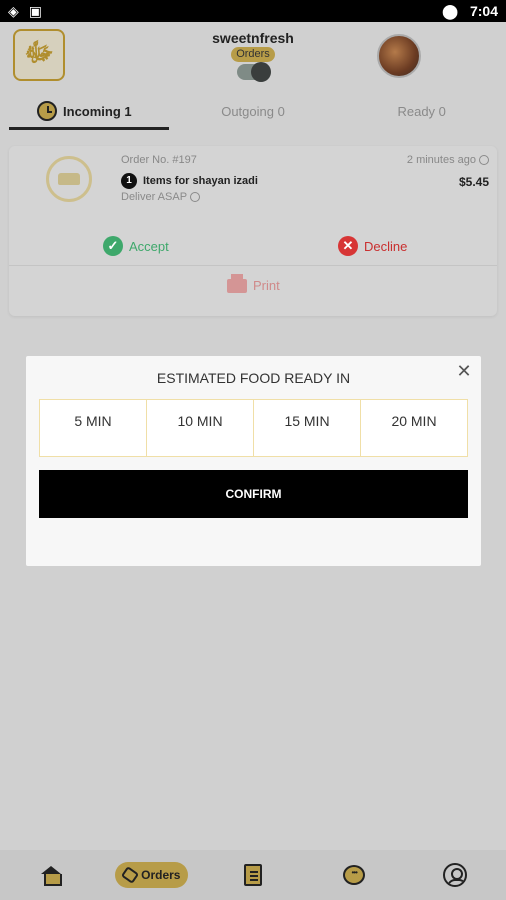 The width and height of the screenshot is (506, 900). Describe the element at coordinates (69, 179) in the screenshot. I see `car-icon` at that location.